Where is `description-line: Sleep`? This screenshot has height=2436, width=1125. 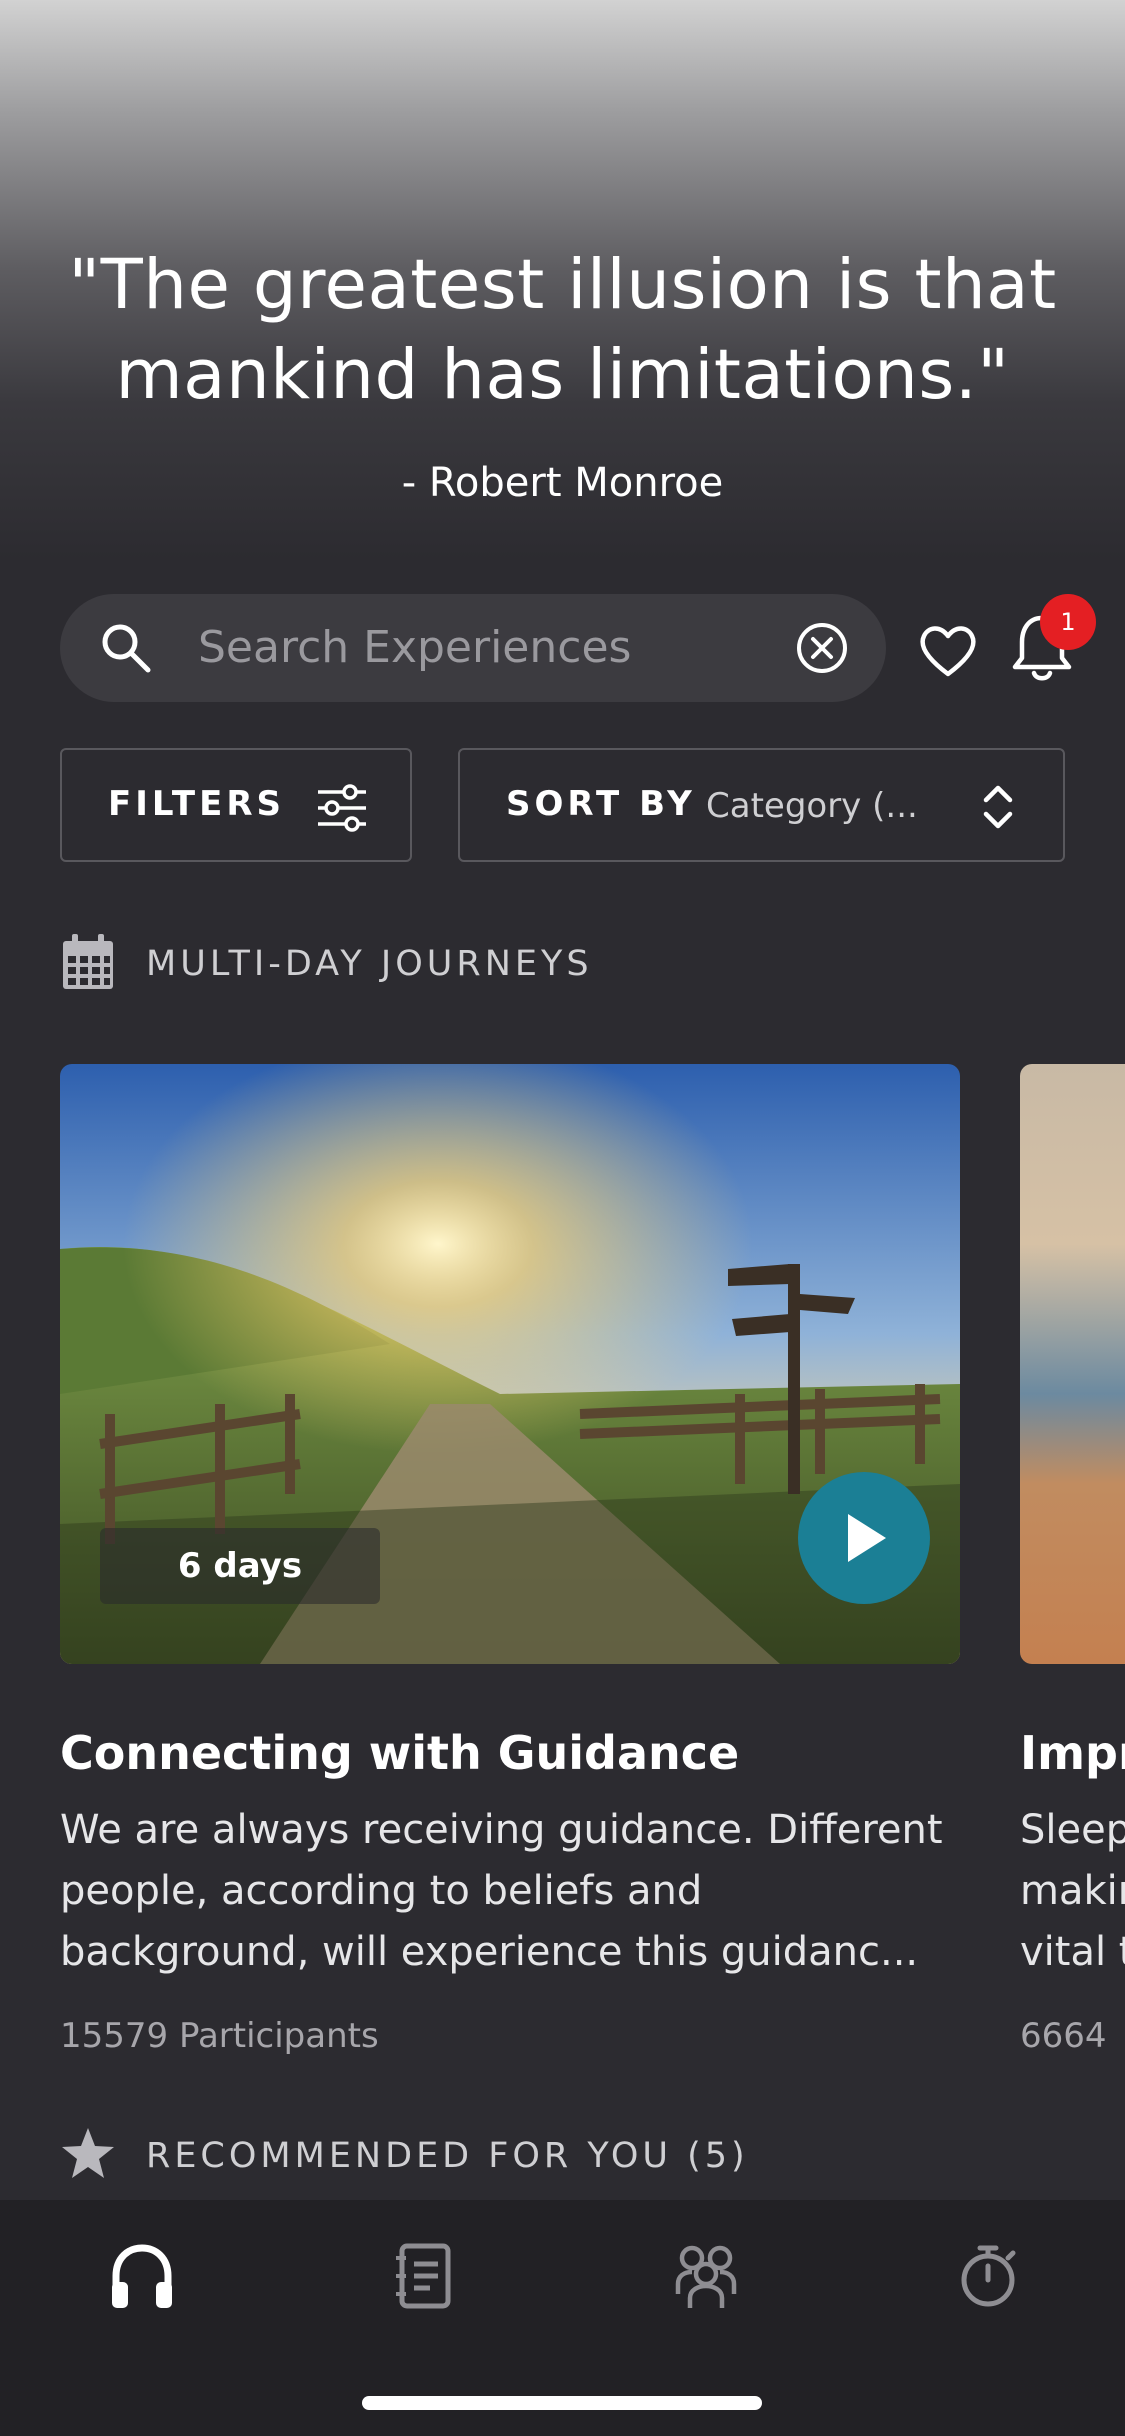
description-line: Sleep is located at coordinates (1072, 1830).